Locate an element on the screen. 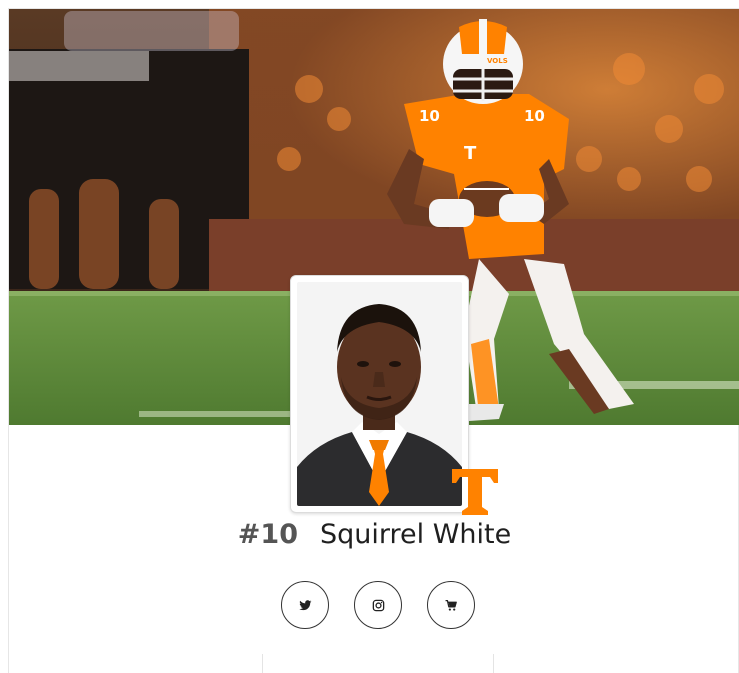 Image resolution: width=739 pixels, height=673 pixels. team-logo is located at coordinates (475, 492).